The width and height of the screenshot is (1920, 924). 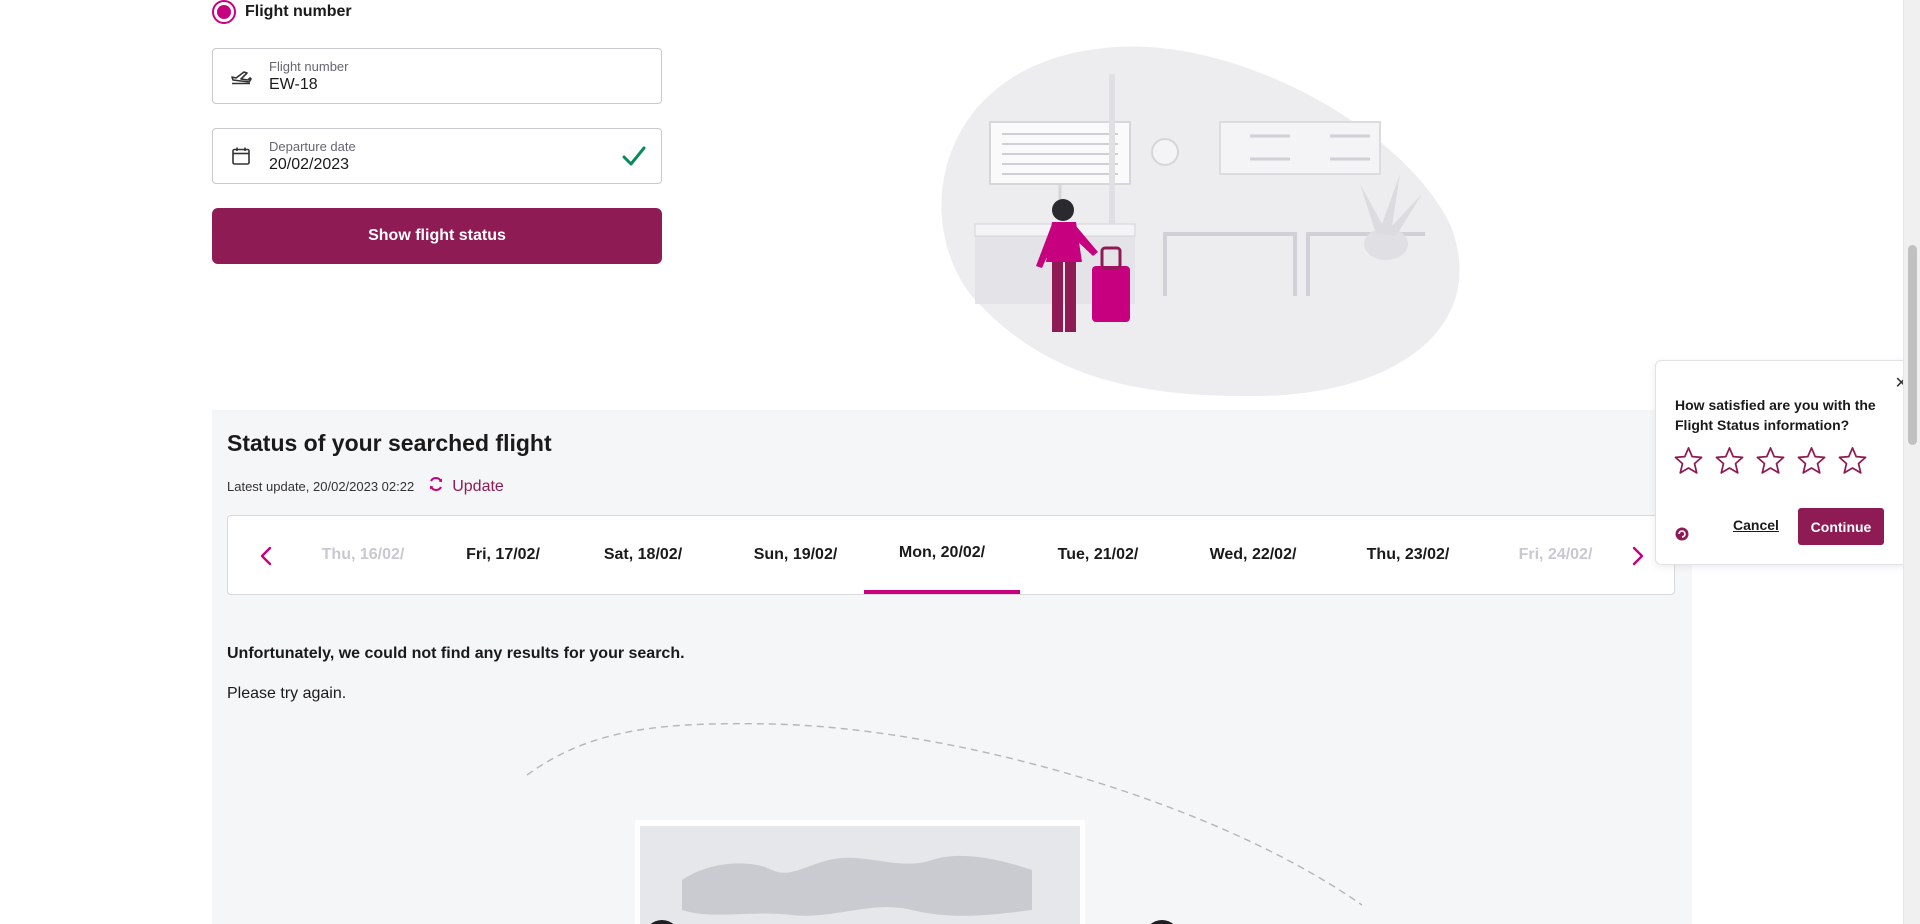 What do you see at coordinates (942, 552) in the screenshot?
I see `date-tab-label: Mon, 20/02/` at bounding box center [942, 552].